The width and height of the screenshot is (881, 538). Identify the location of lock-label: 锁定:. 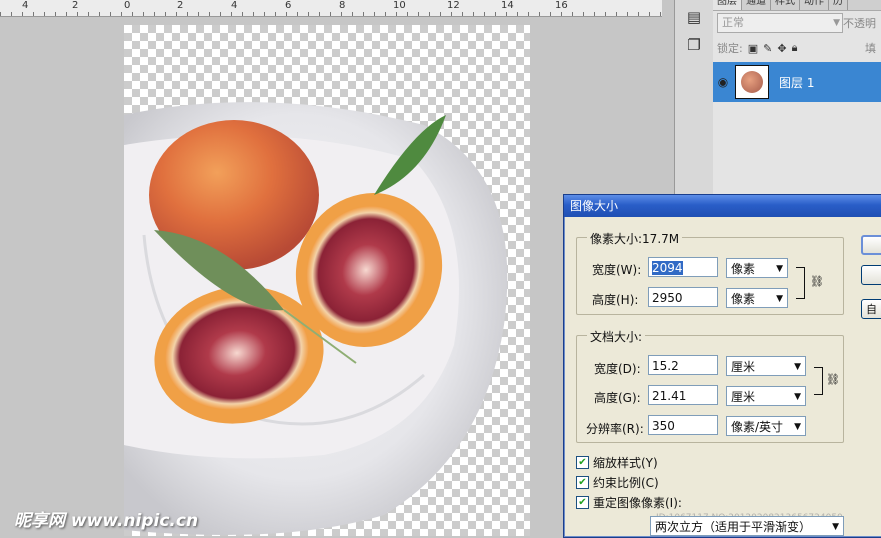
(730, 48).